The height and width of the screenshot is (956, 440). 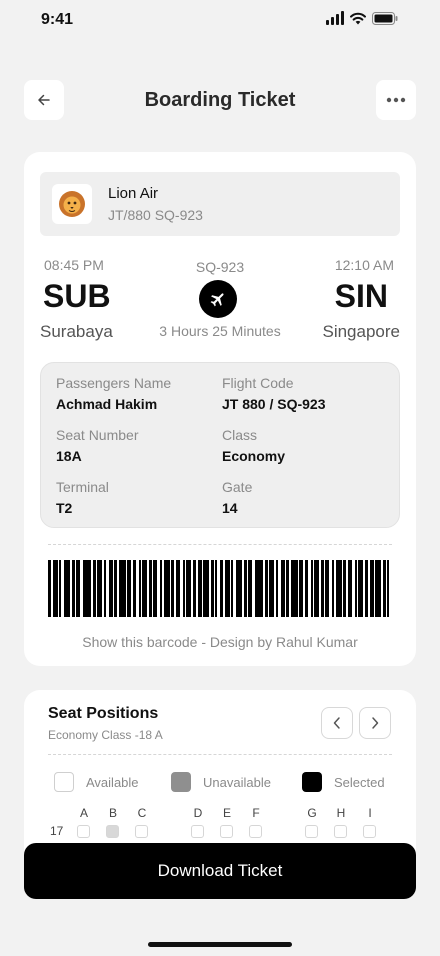 I want to click on legend-swatch-available, so click(x=64, y=782).